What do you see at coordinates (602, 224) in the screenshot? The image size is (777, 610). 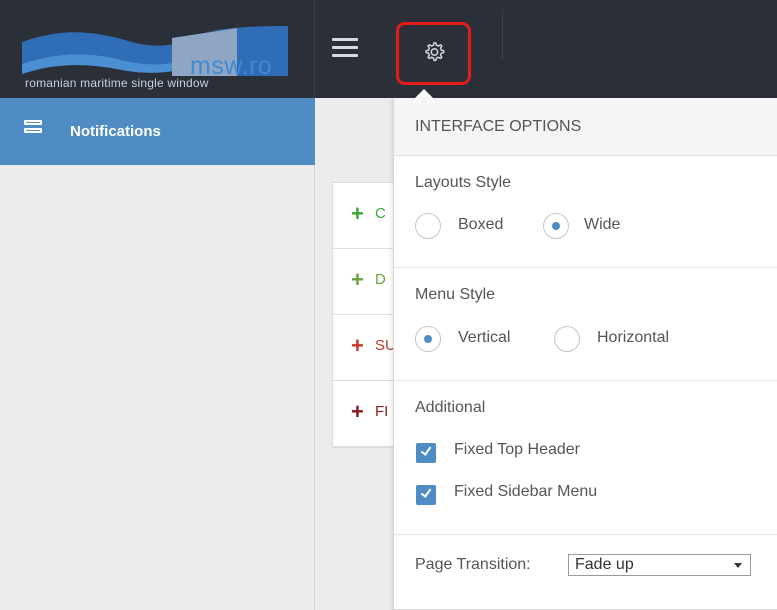 I see `radio-label: Wide` at bounding box center [602, 224].